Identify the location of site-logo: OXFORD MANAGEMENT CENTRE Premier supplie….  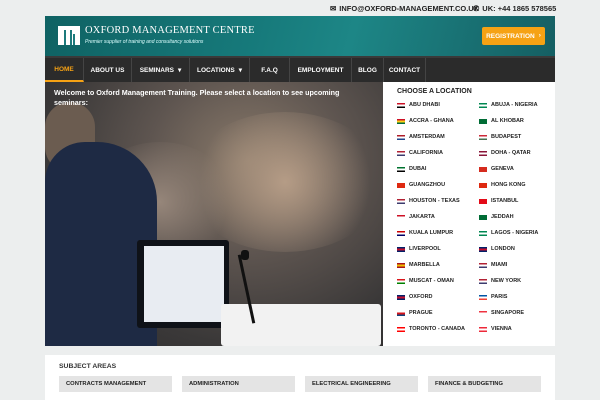
(156, 35).